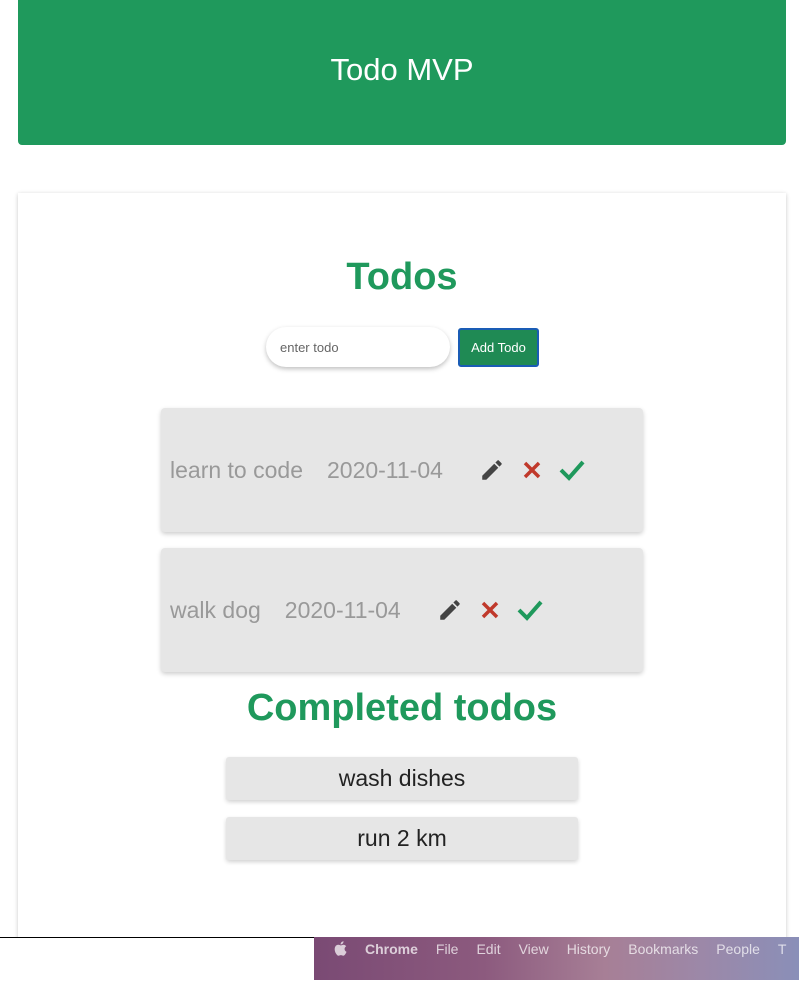 This screenshot has width=799, height=981. I want to click on todo-text: walk dog, so click(215, 609).